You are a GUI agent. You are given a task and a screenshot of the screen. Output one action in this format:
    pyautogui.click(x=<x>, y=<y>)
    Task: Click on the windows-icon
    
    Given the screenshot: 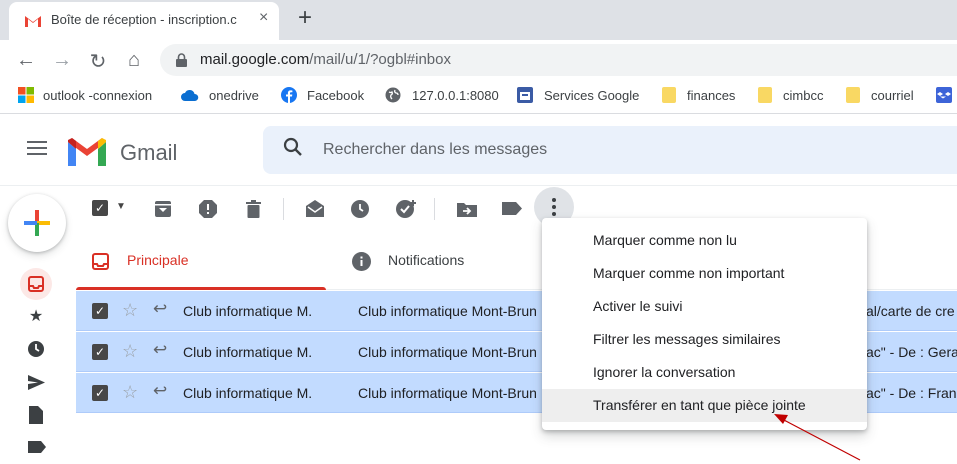 What is the action you would take?
    pyautogui.click(x=26, y=95)
    